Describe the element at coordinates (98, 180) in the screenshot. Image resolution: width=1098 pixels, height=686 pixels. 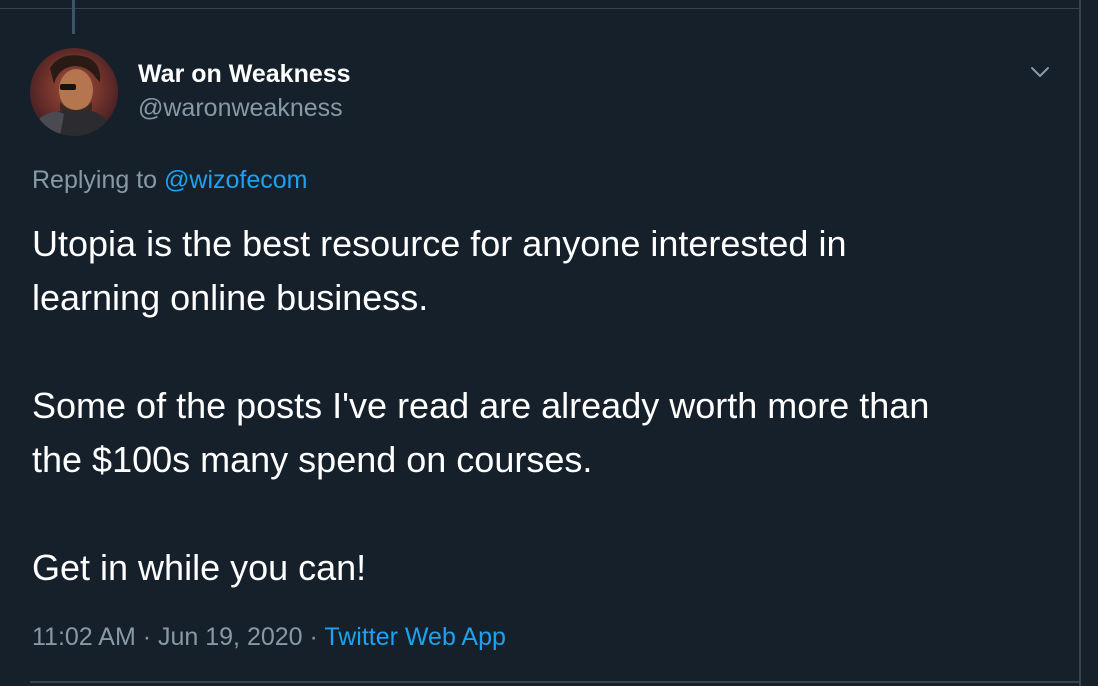
I see `reply-context-label: Replying to` at that location.